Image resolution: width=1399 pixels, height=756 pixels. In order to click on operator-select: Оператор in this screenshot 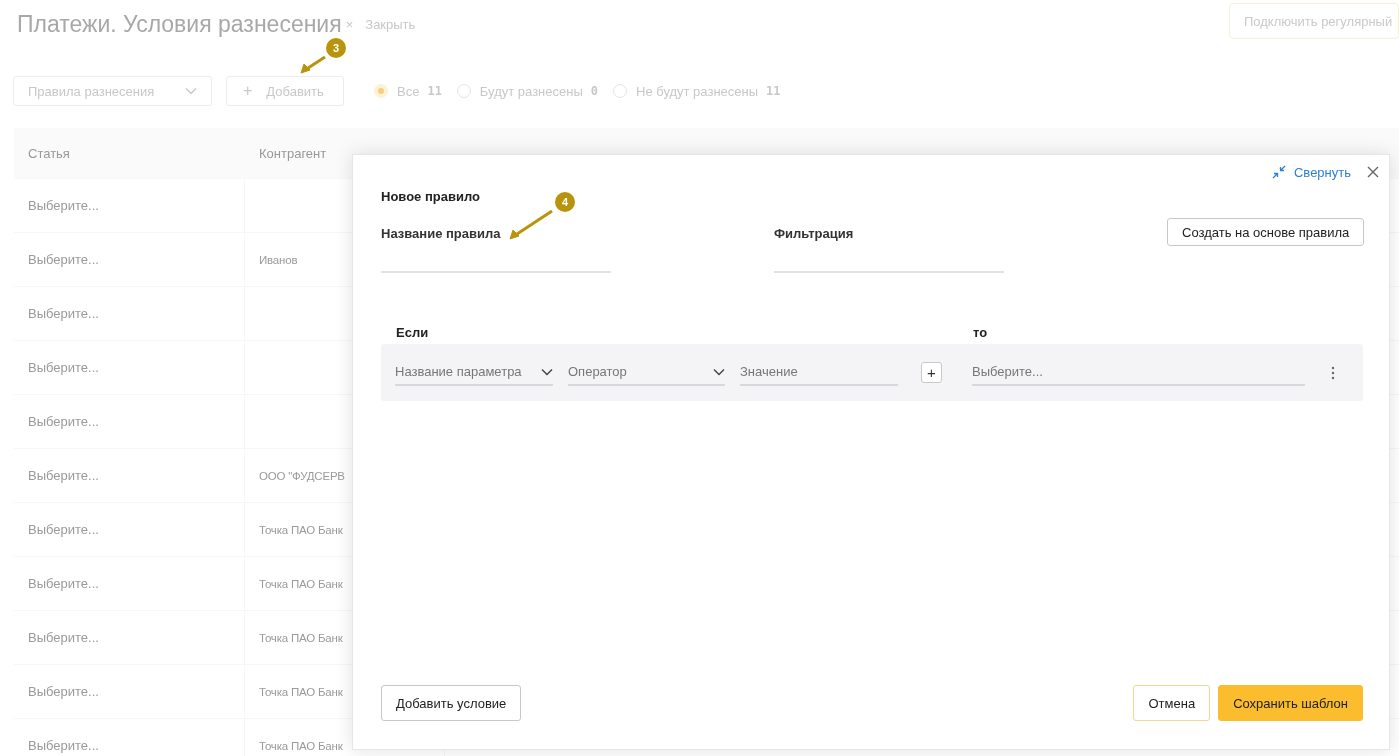, I will do `click(646, 372)`.